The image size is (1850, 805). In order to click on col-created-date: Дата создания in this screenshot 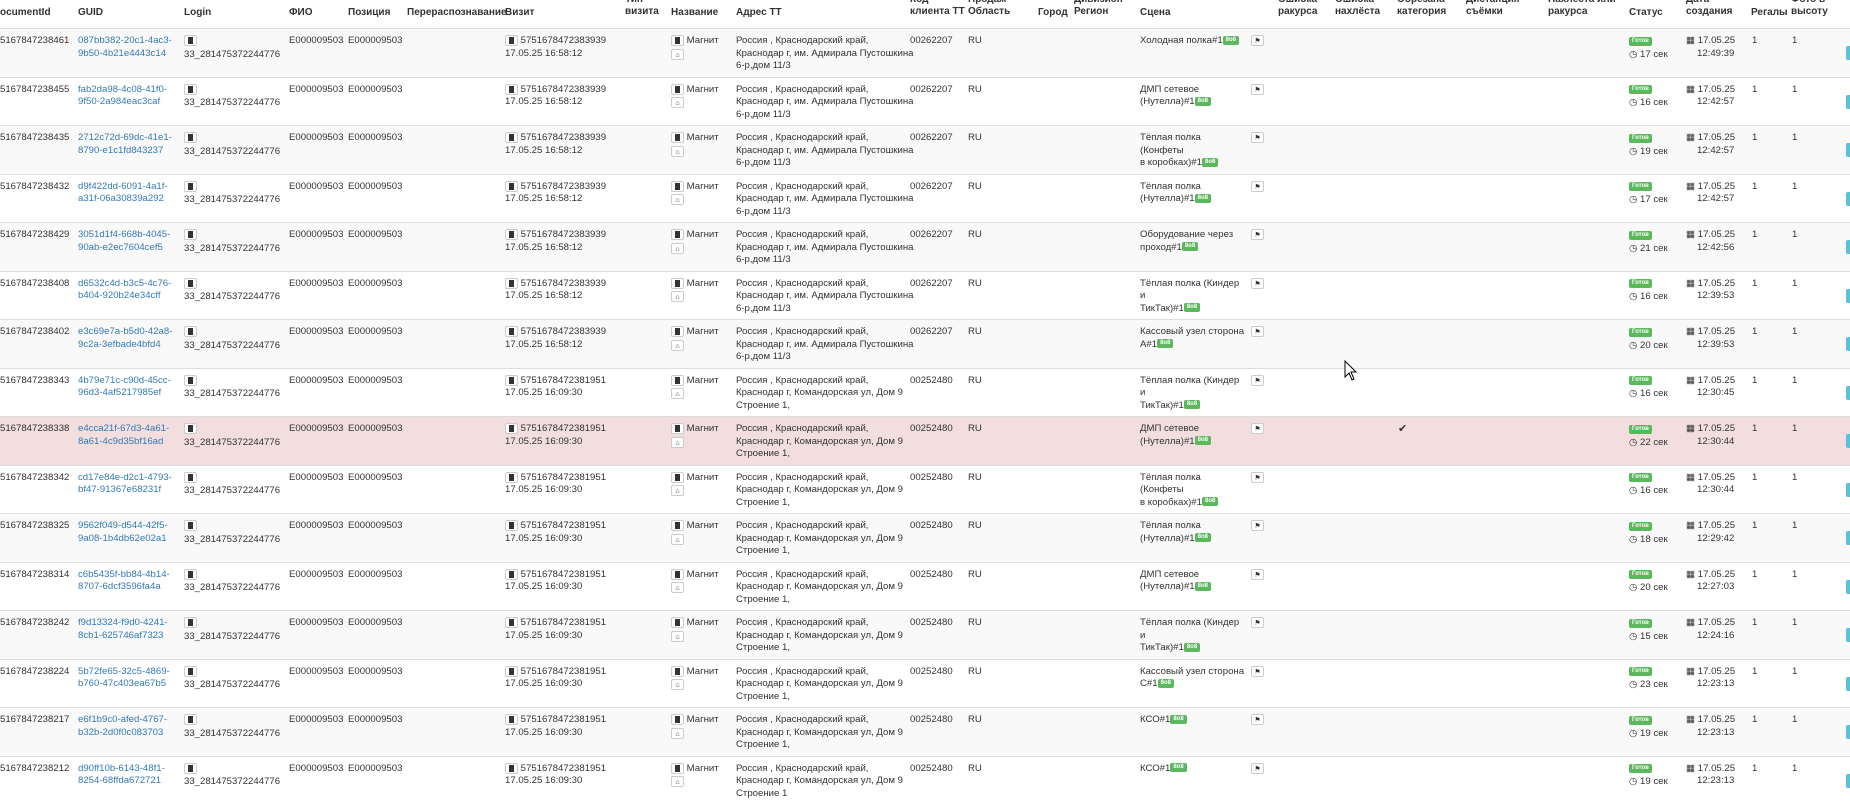, I will do `click(1711, 9)`.